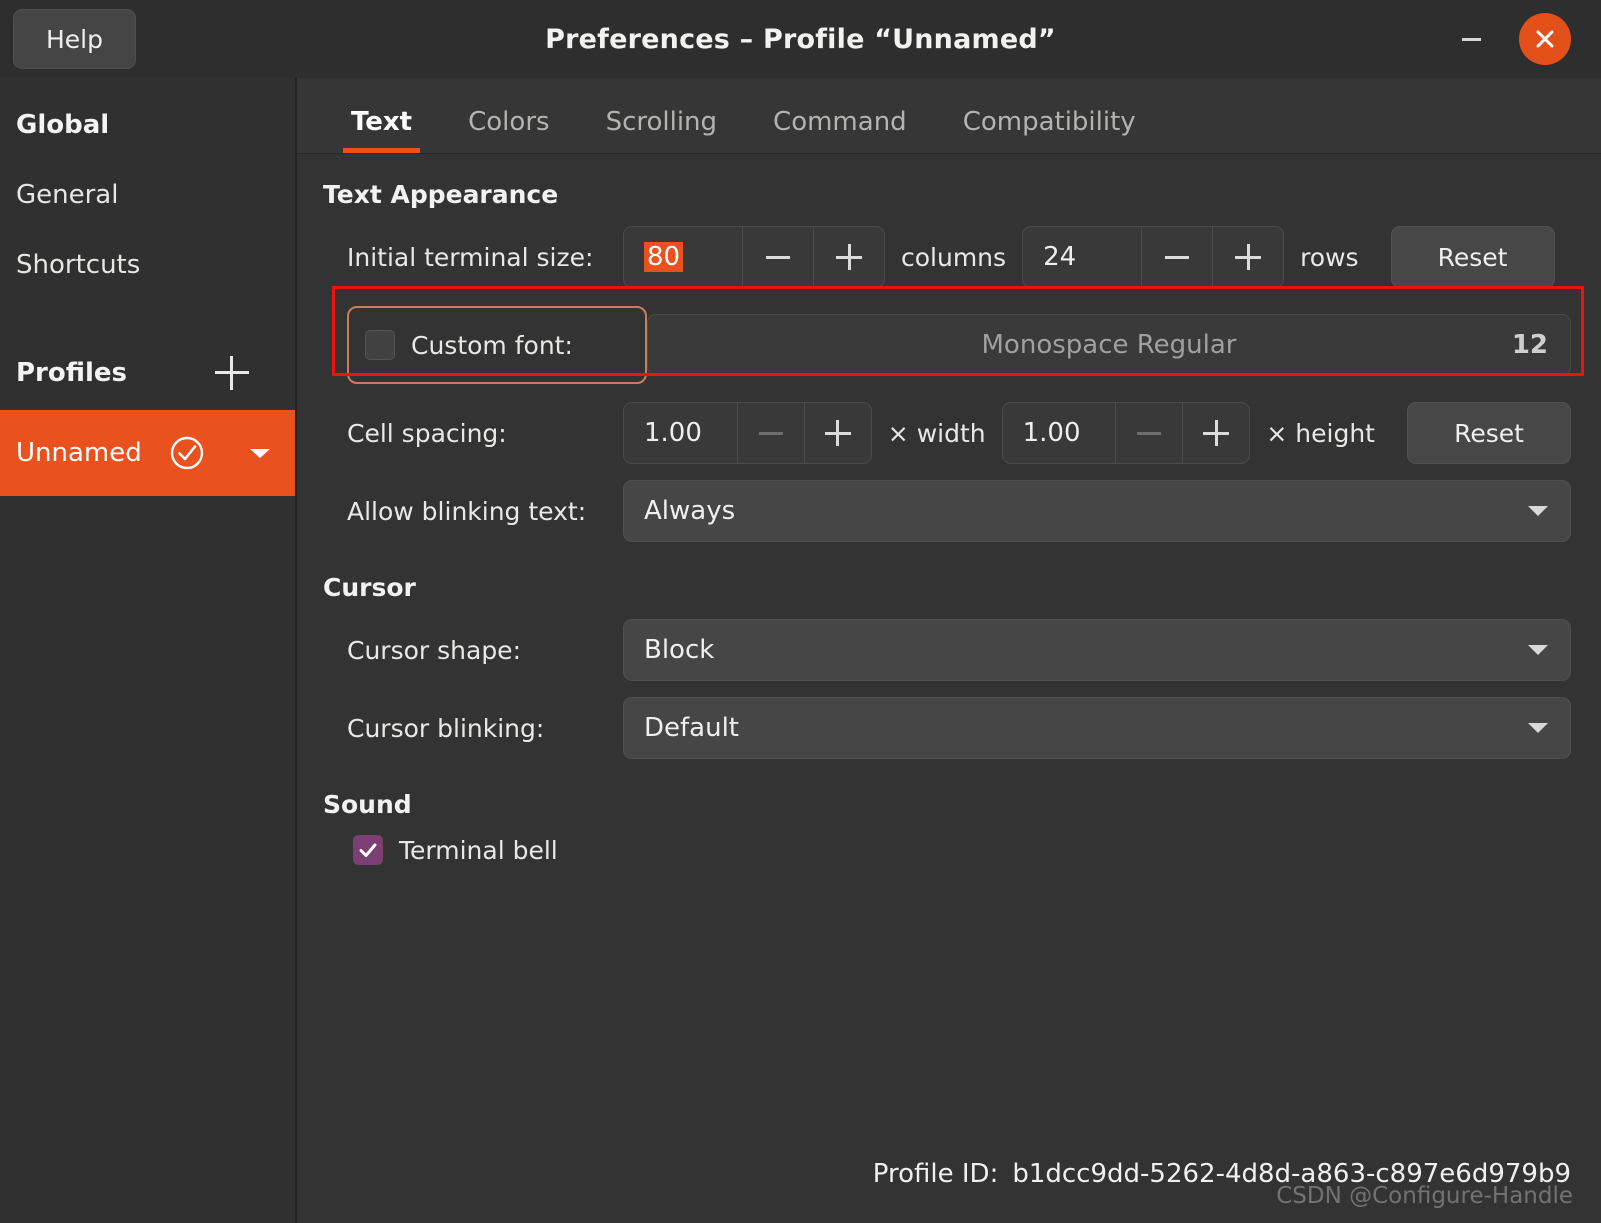  Describe the element at coordinates (1329, 257) in the screenshot. I see `rows-unit-label: rows` at that location.